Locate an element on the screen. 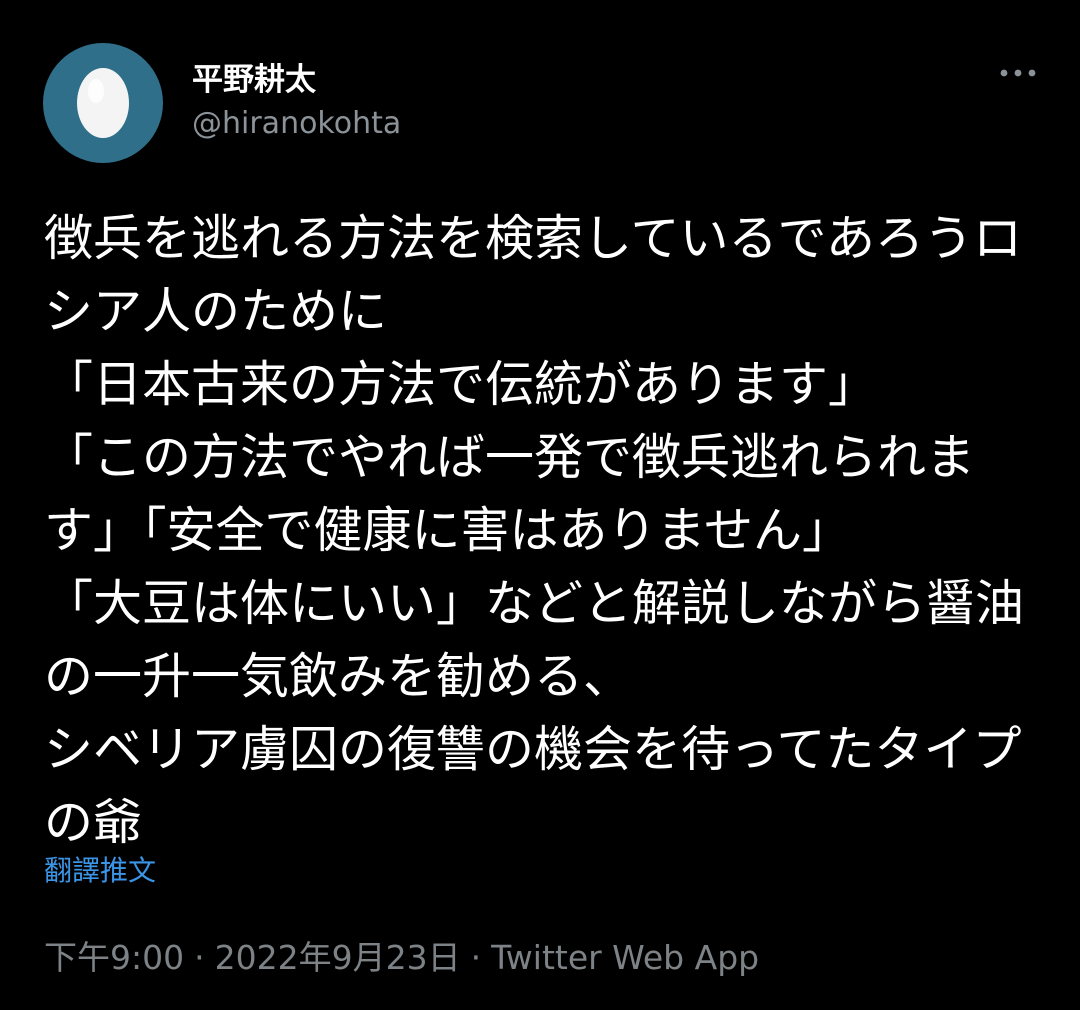 The height and width of the screenshot is (1010, 1080). egg-avatar-icon is located at coordinates (103, 103).